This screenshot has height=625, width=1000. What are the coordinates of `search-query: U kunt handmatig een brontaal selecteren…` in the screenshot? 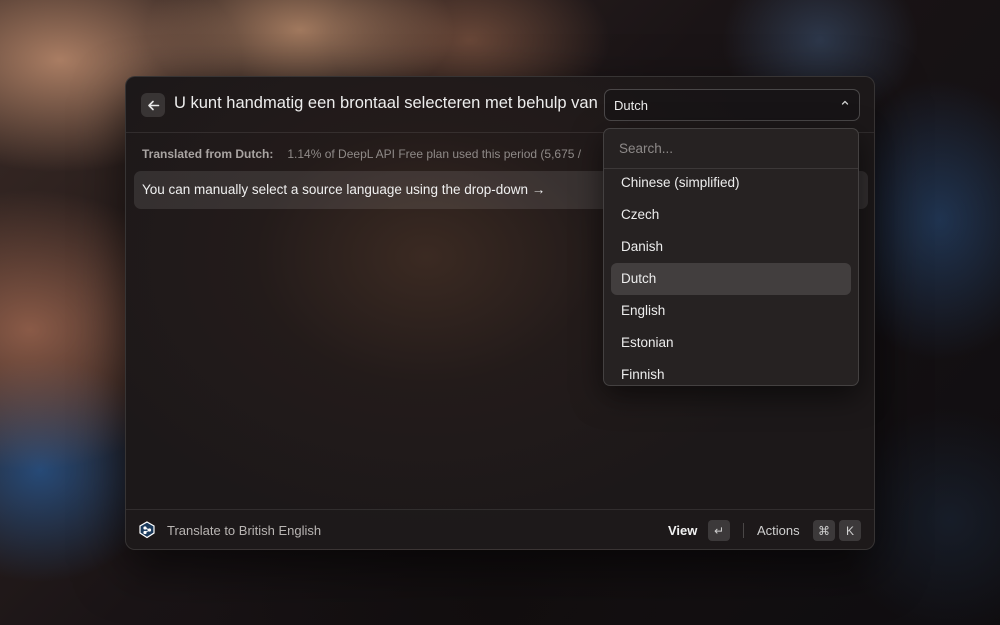 It's located at (387, 103).